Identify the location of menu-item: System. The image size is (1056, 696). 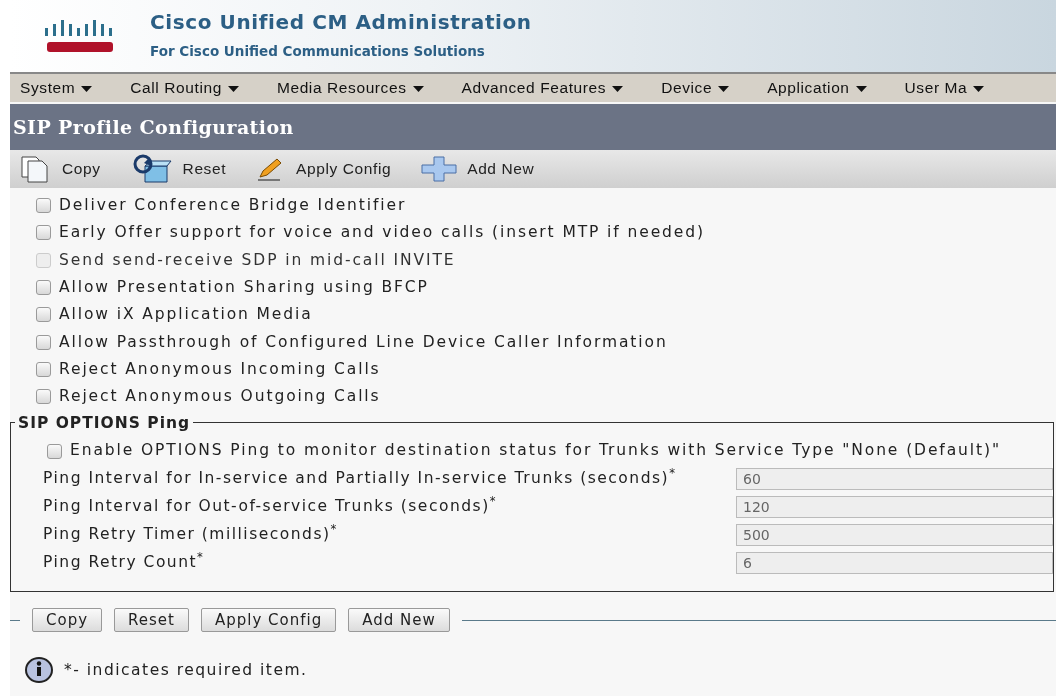
(51, 88).